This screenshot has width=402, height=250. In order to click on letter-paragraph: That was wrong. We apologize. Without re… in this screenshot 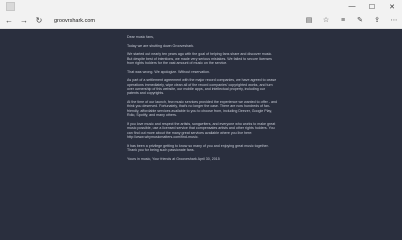, I will do `click(169, 71)`.